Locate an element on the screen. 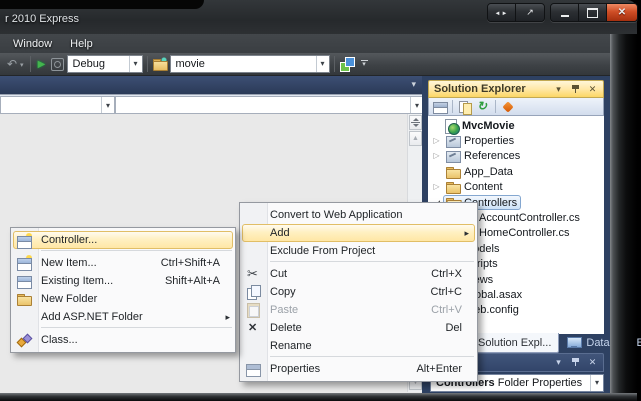 The width and height of the screenshot is (641, 401). new-item-icon is located at coordinates (24, 263).